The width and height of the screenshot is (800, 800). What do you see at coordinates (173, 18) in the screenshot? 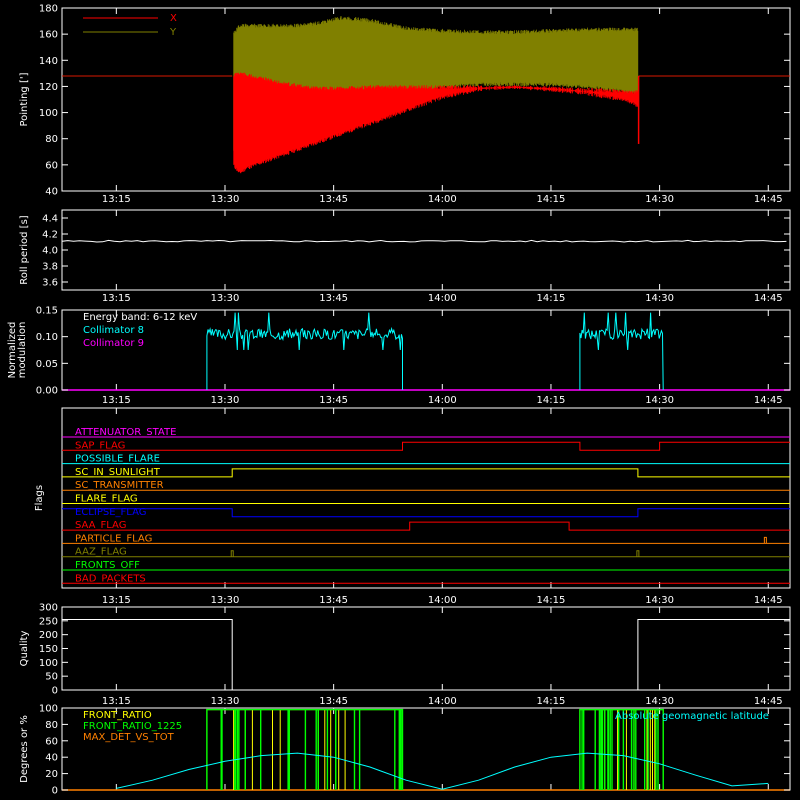
I see `legend-label-x: X` at bounding box center [173, 18].